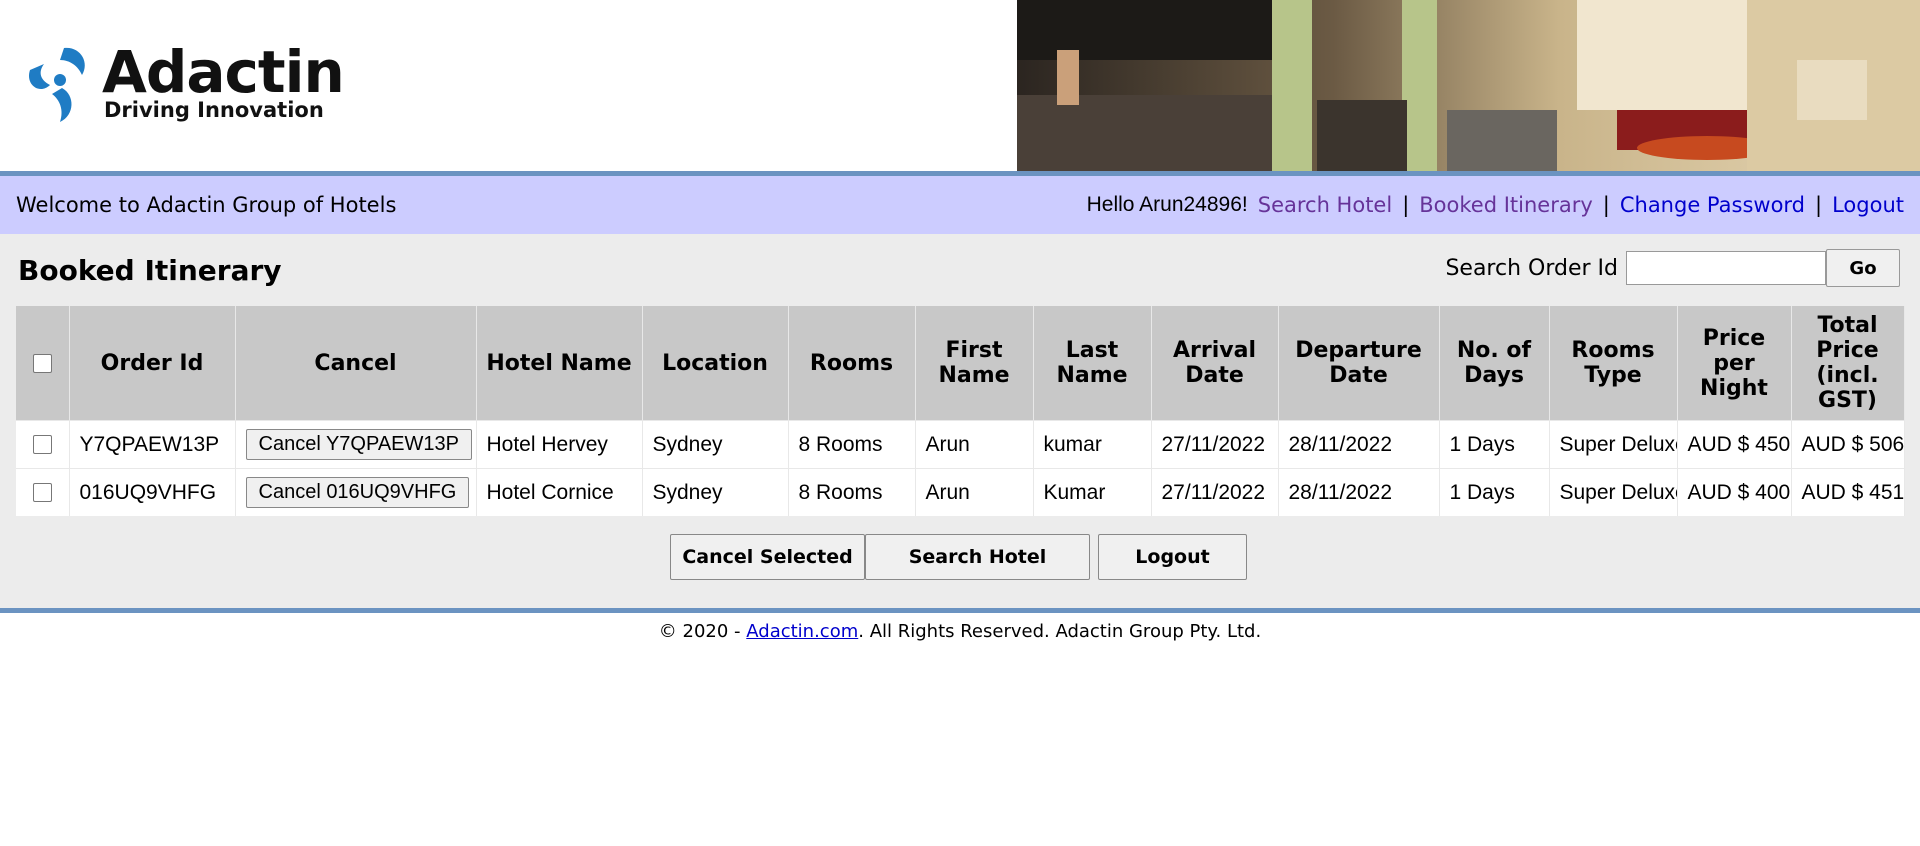  Describe the element at coordinates (1167, 204) in the screenshot. I see `hello-user: Hello Arun24896!` at that location.